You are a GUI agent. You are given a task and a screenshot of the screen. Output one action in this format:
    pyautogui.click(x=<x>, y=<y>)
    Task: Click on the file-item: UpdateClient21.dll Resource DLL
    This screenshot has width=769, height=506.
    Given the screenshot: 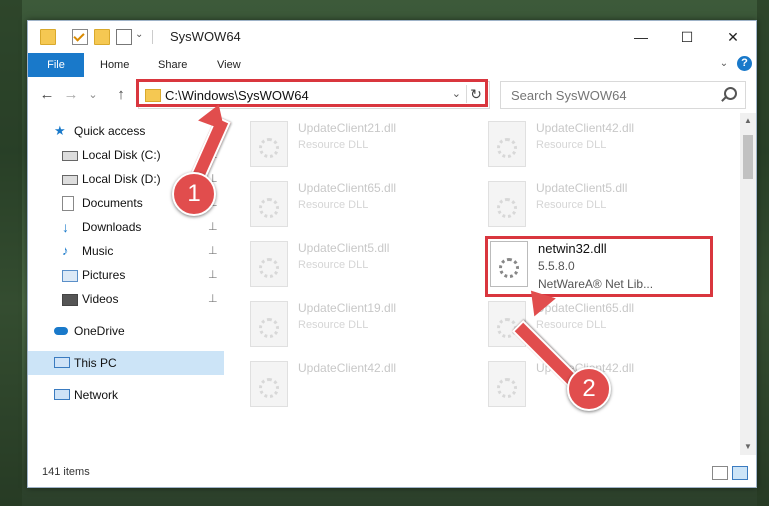 What is the action you would take?
    pyautogui.click(x=355, y=147)
    